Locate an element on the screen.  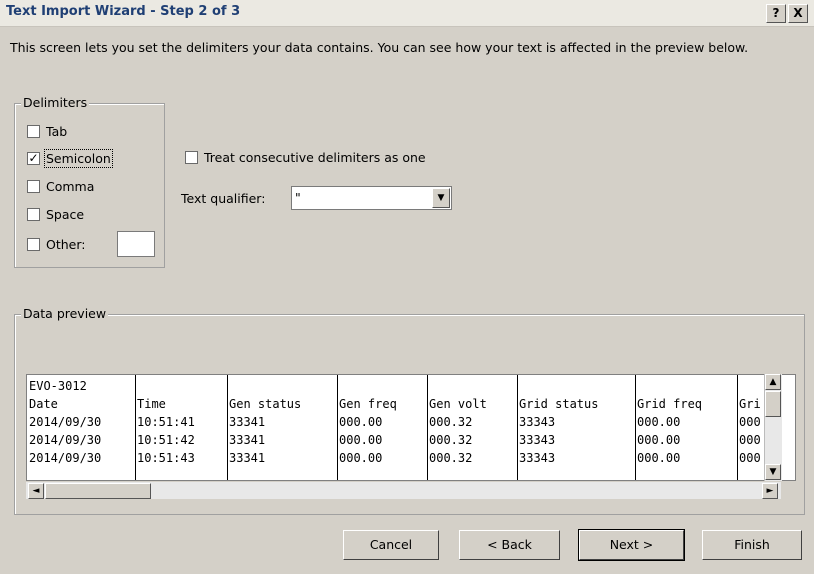
consecutive-delimiters-label: Treat consecutive delimiters as one is located at coordinates (315, 157).